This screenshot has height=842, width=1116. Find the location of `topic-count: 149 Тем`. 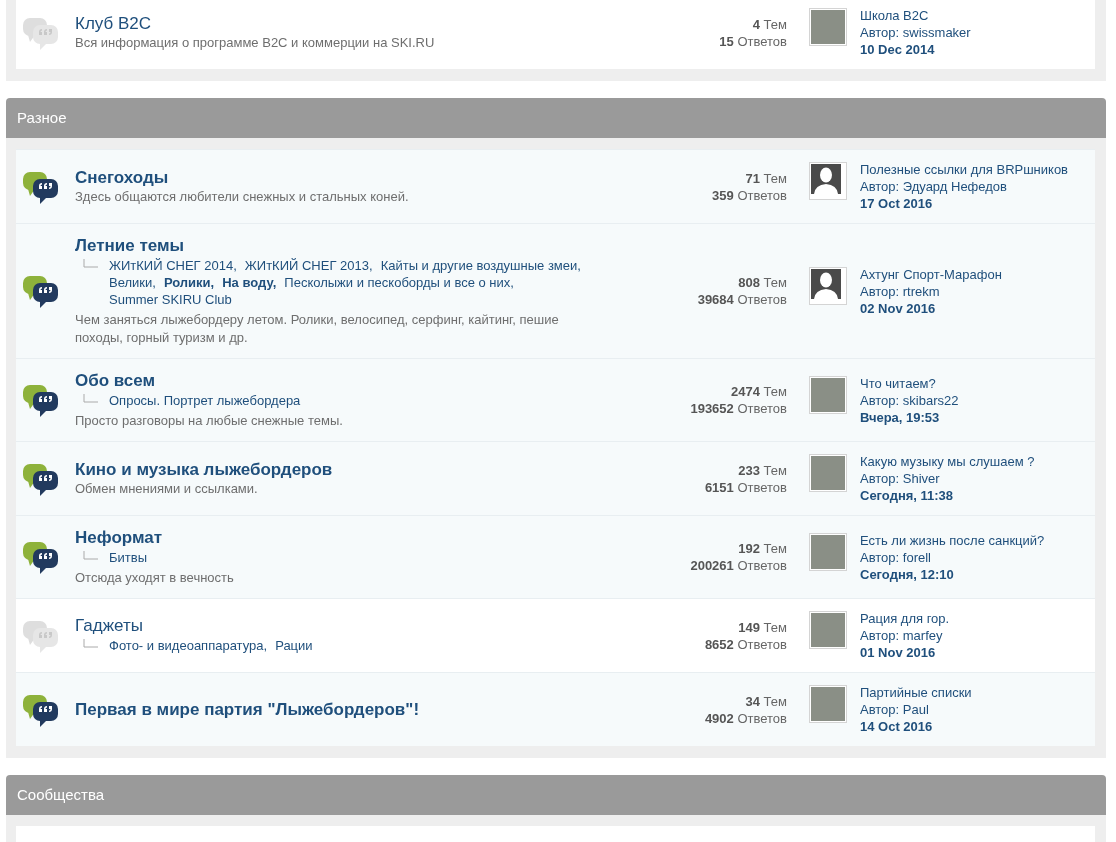

topic-count: 149 Тем is located at coordinates (762, 627).